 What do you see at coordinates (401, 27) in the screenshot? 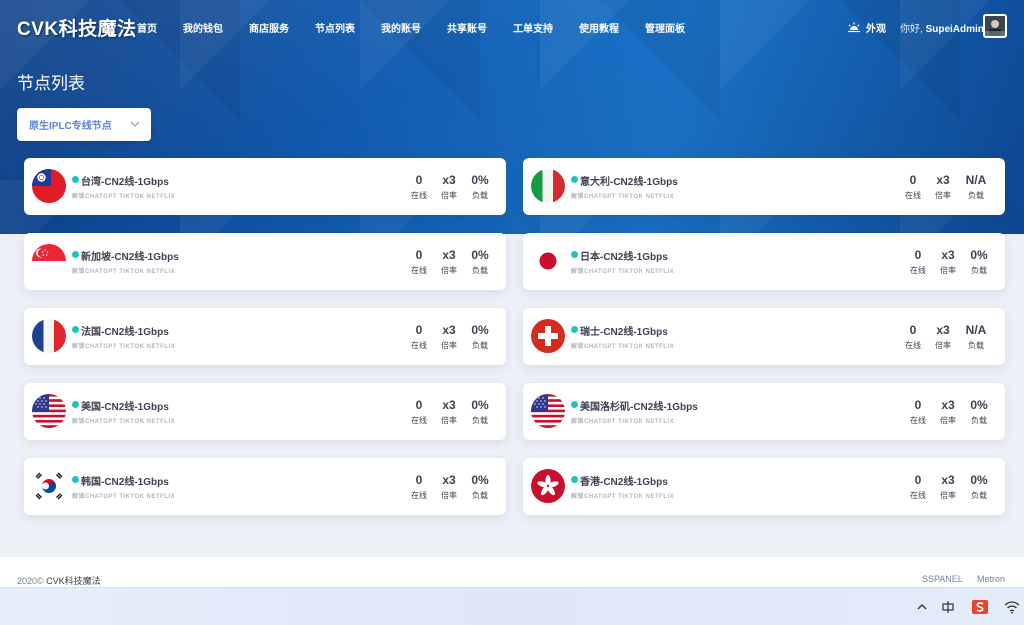
I see `nav-account: 我的账号` at bounding box center [401, 27].